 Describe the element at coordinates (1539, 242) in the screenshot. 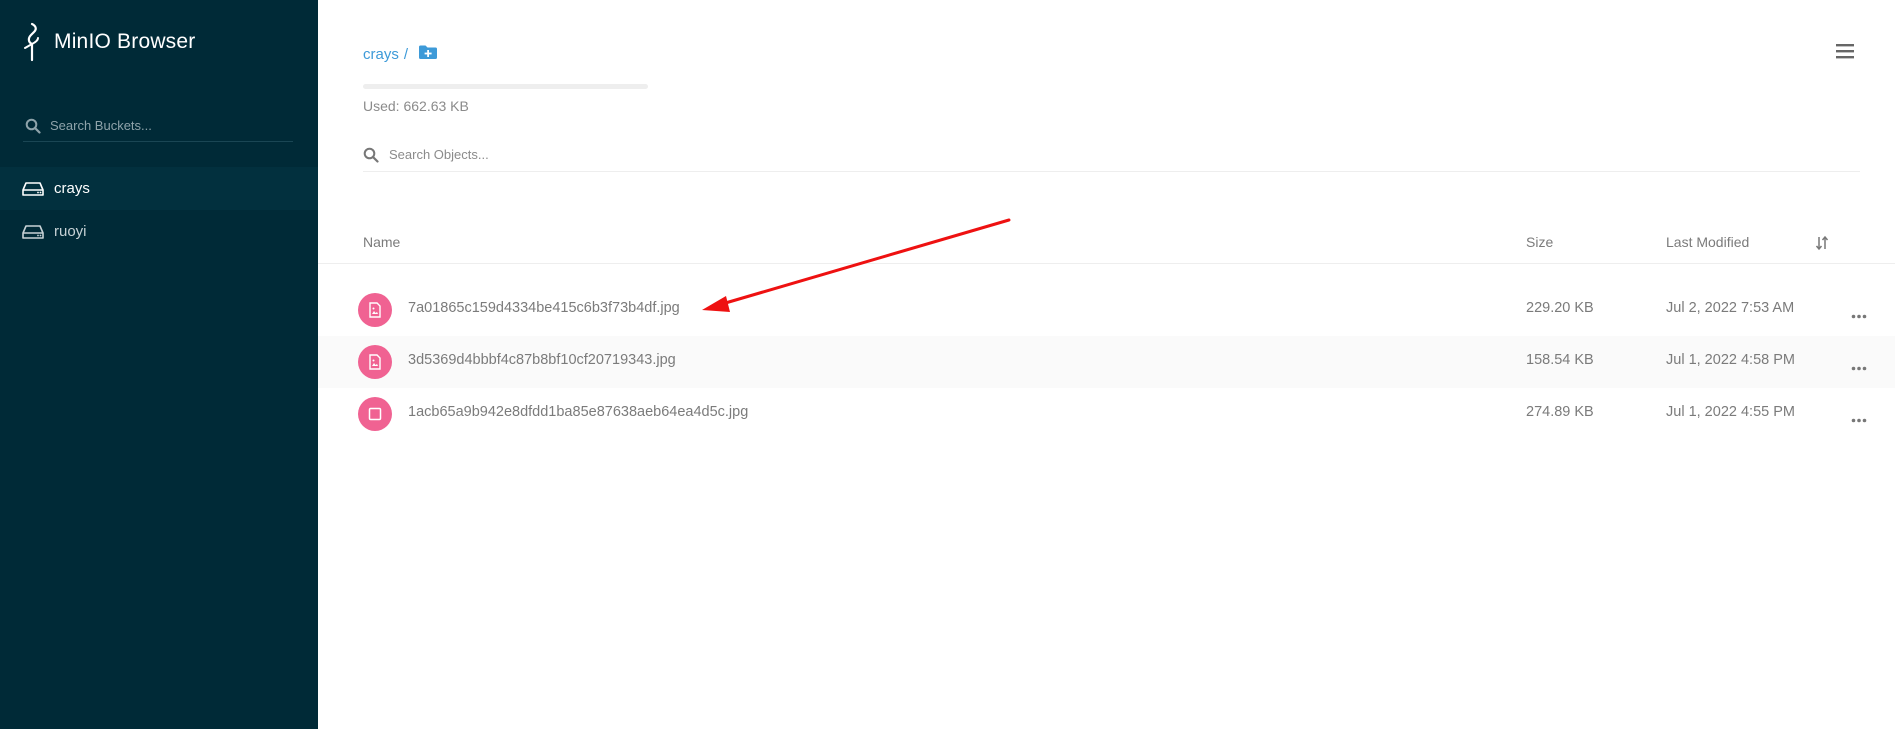

I see `column-header-size: Size` at that location.